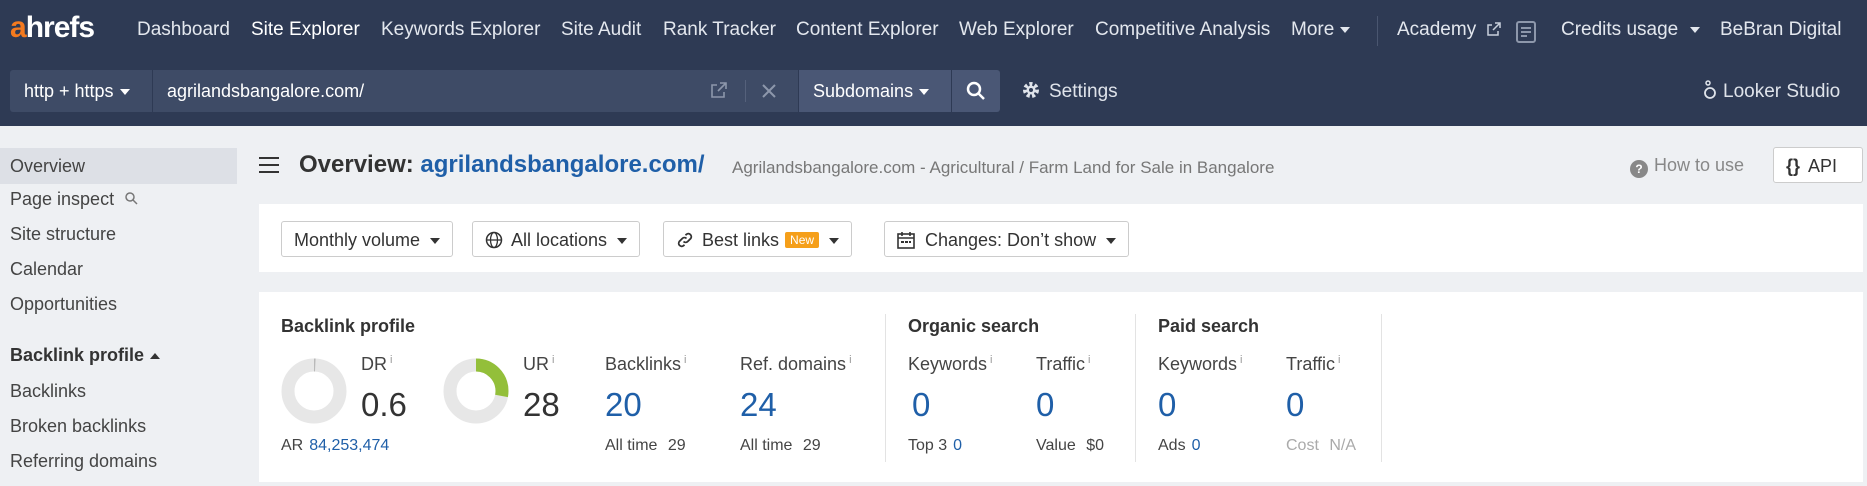 The image size is (1867, 486). Describe the element at coordinates (1631, 30) in the screenshot. I see `credits-usage-menu: Credits usage` at that location.